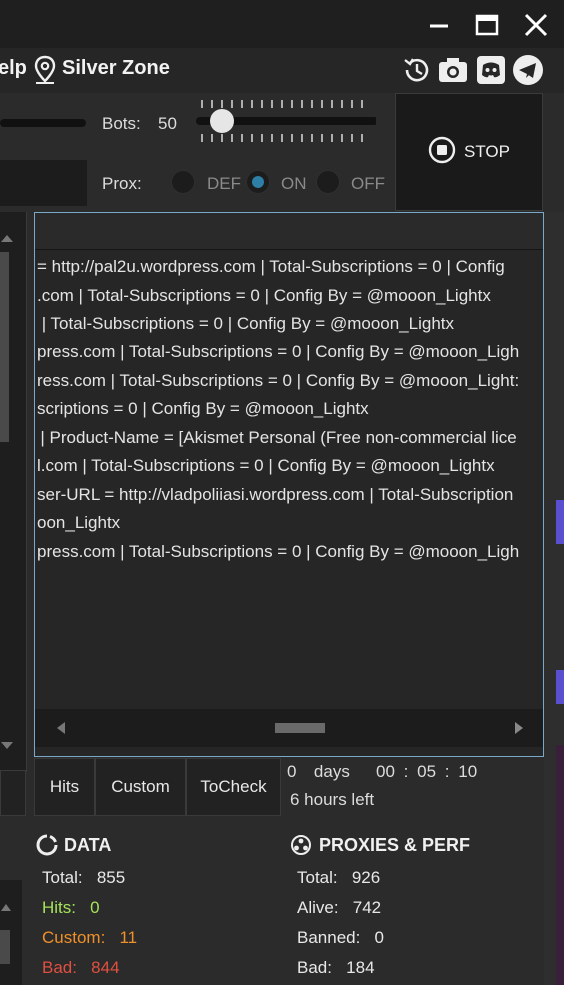 The width and height of the screenshot is (564, 985). Describe the element at coordinates (560, 865) in the screenshot. I see `background-window-edge` at that location.